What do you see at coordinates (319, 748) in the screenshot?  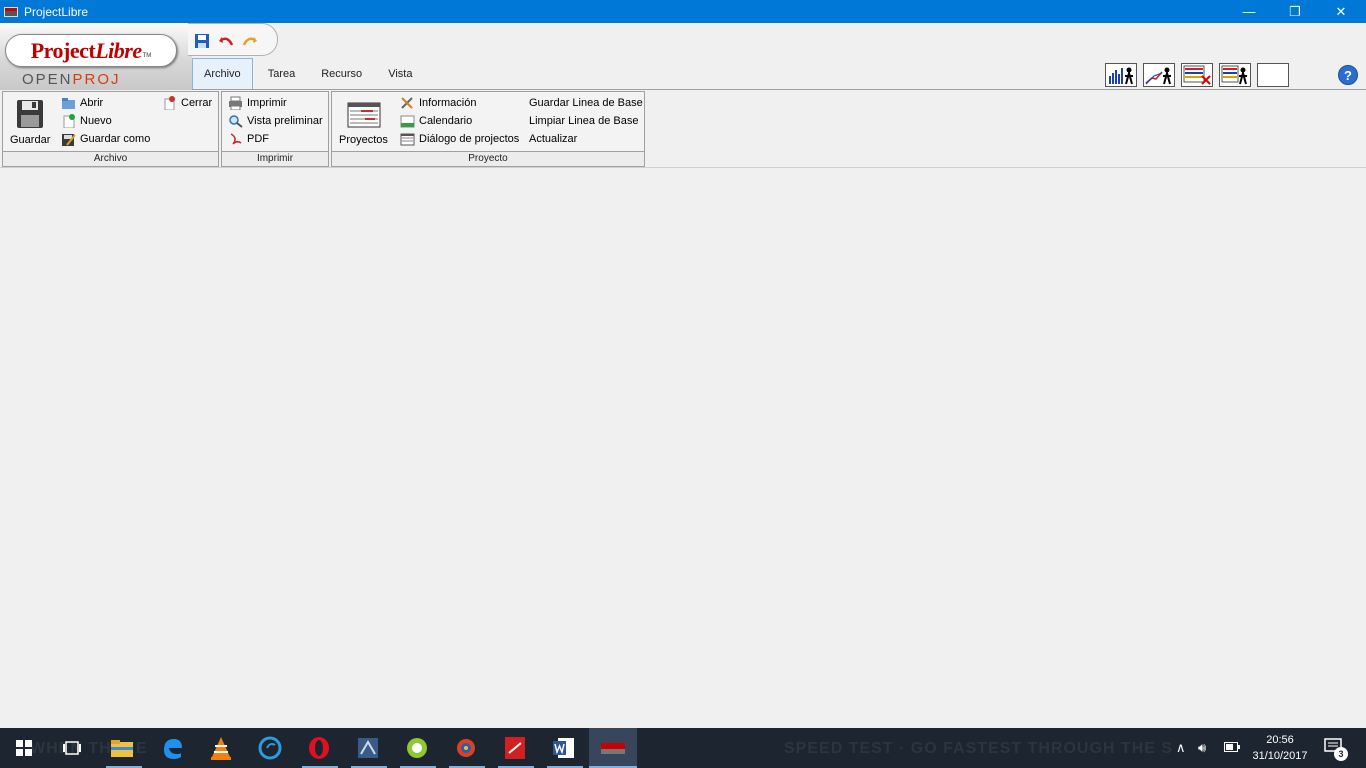 I see `opera-icon` at bounding box center [319, 748].